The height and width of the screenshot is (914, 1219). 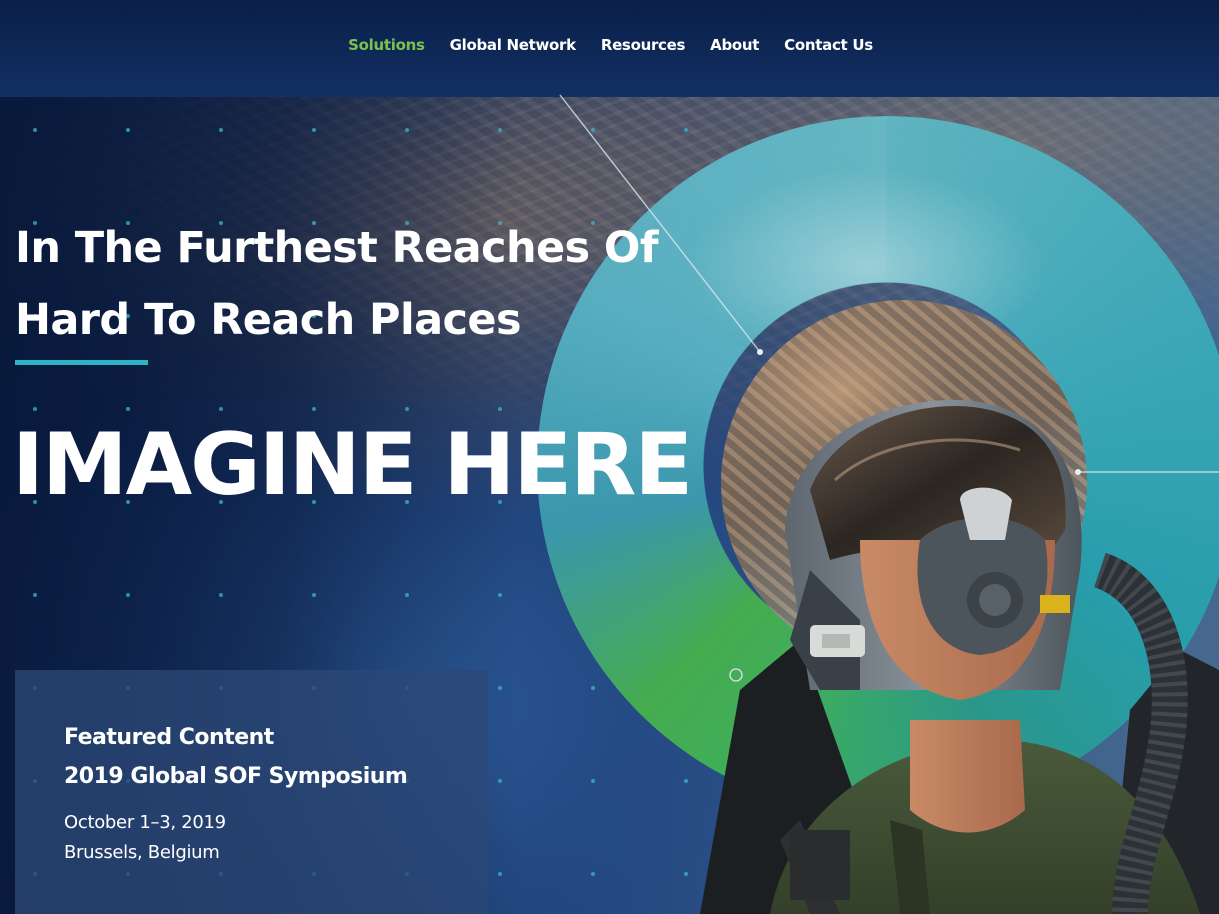 I want to click on nav-solutions: Solutions, so click(x=386, y=45).